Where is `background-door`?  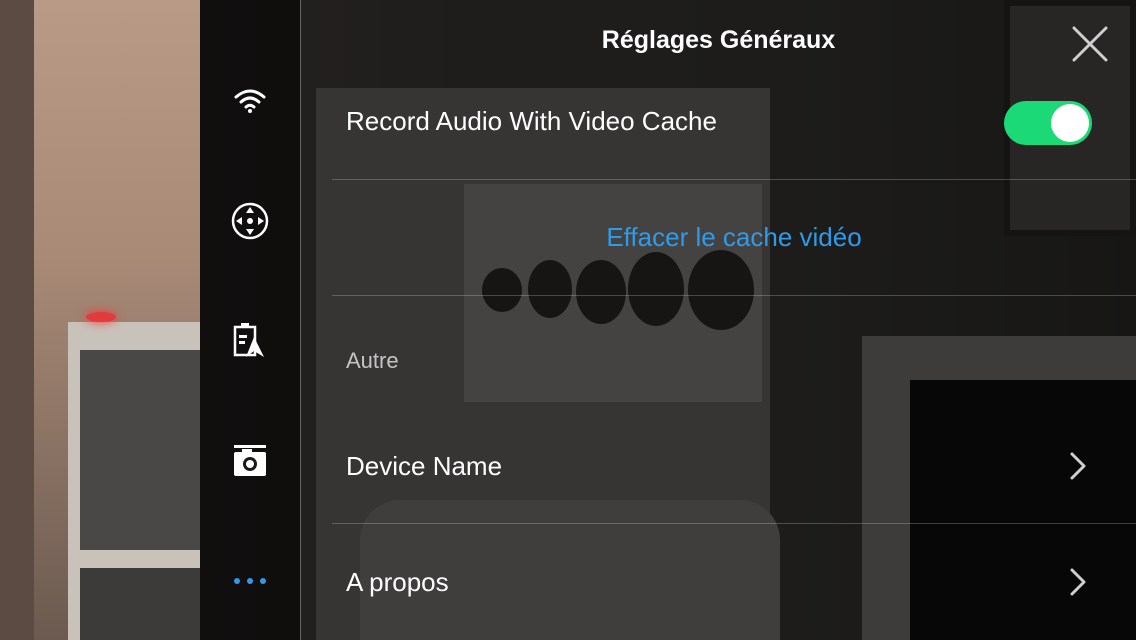
background-door is located at coordinates (17, 320).